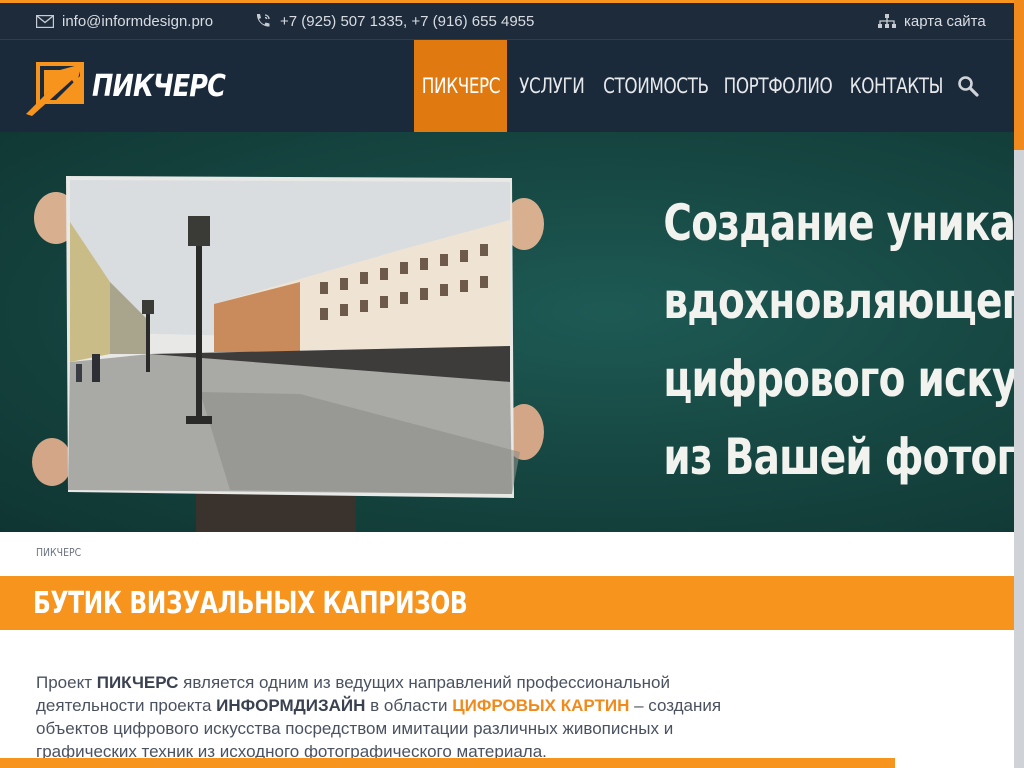 The width and height of the screenshot is (1024, 768). I want to click on search-icon, so click(968, 86).